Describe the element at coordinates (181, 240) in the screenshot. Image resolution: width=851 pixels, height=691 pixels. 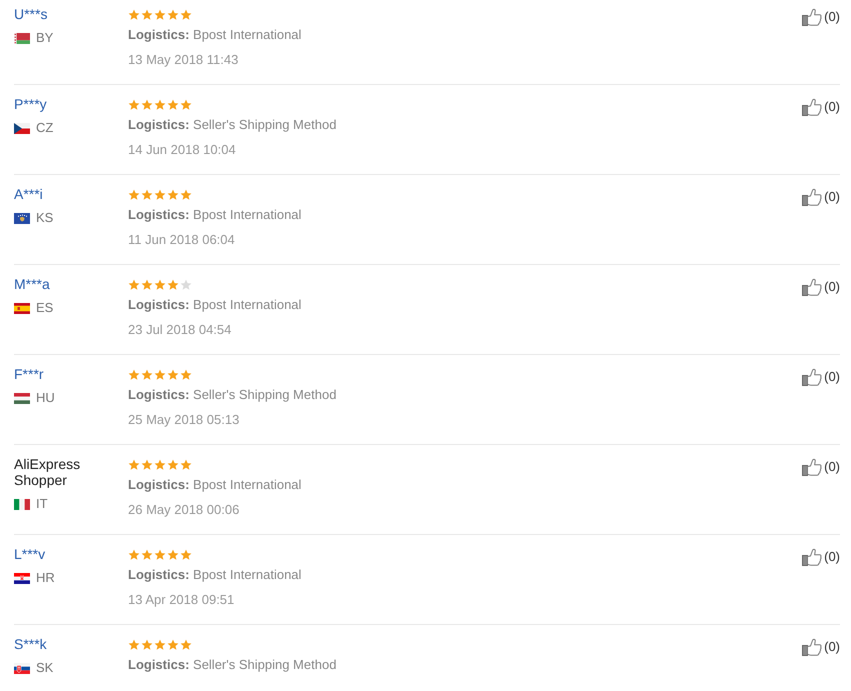
I see `review-date: 11 Jun 2018 06:04` at that location.